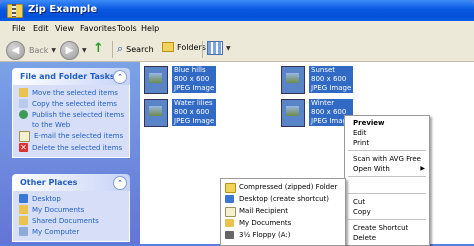 This screenshot has height=246, width=474. Describe the element at coordinates (193, 103) in the screenshot. I see `file-name: Water lilies` at that location.